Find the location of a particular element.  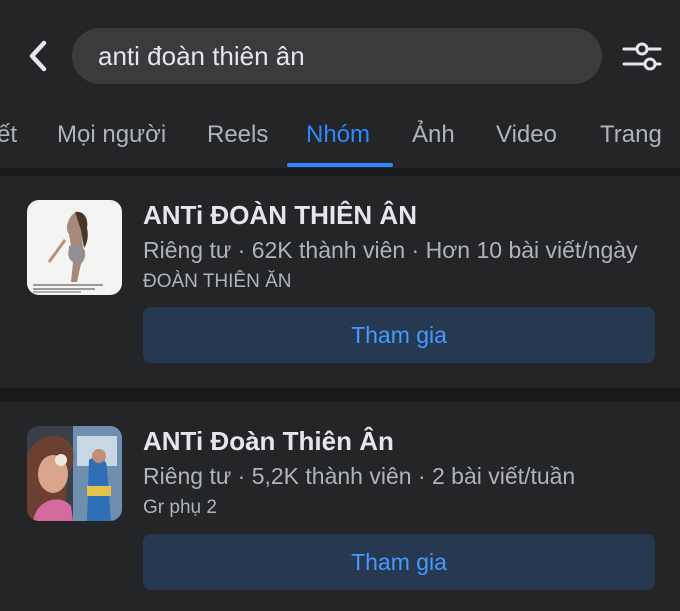

group-subtitle: Gr phụ 2 is located at coordinates (180, 507).